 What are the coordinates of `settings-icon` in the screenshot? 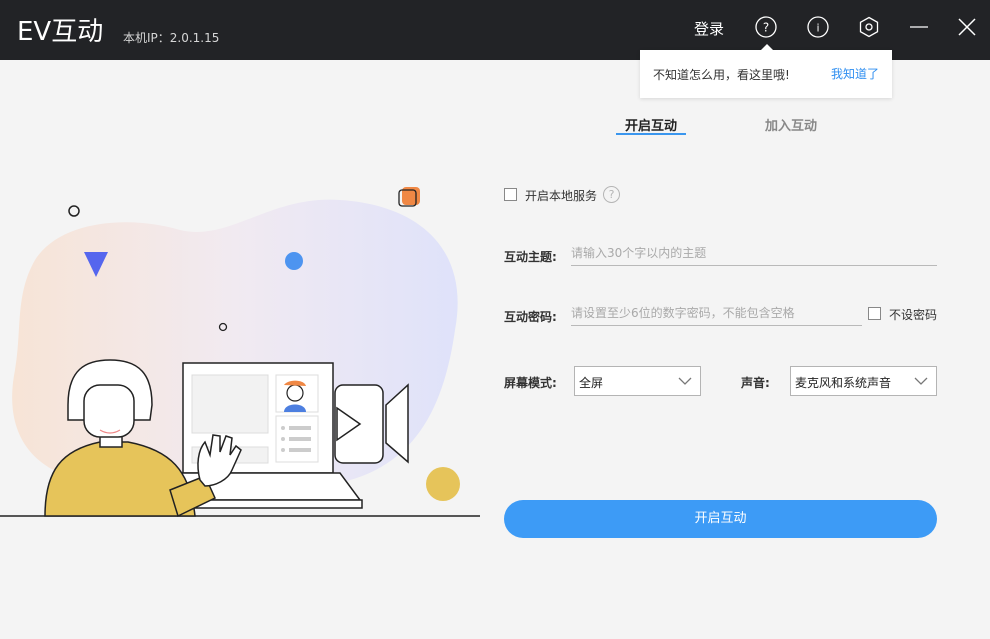 It's located at (869, 27).